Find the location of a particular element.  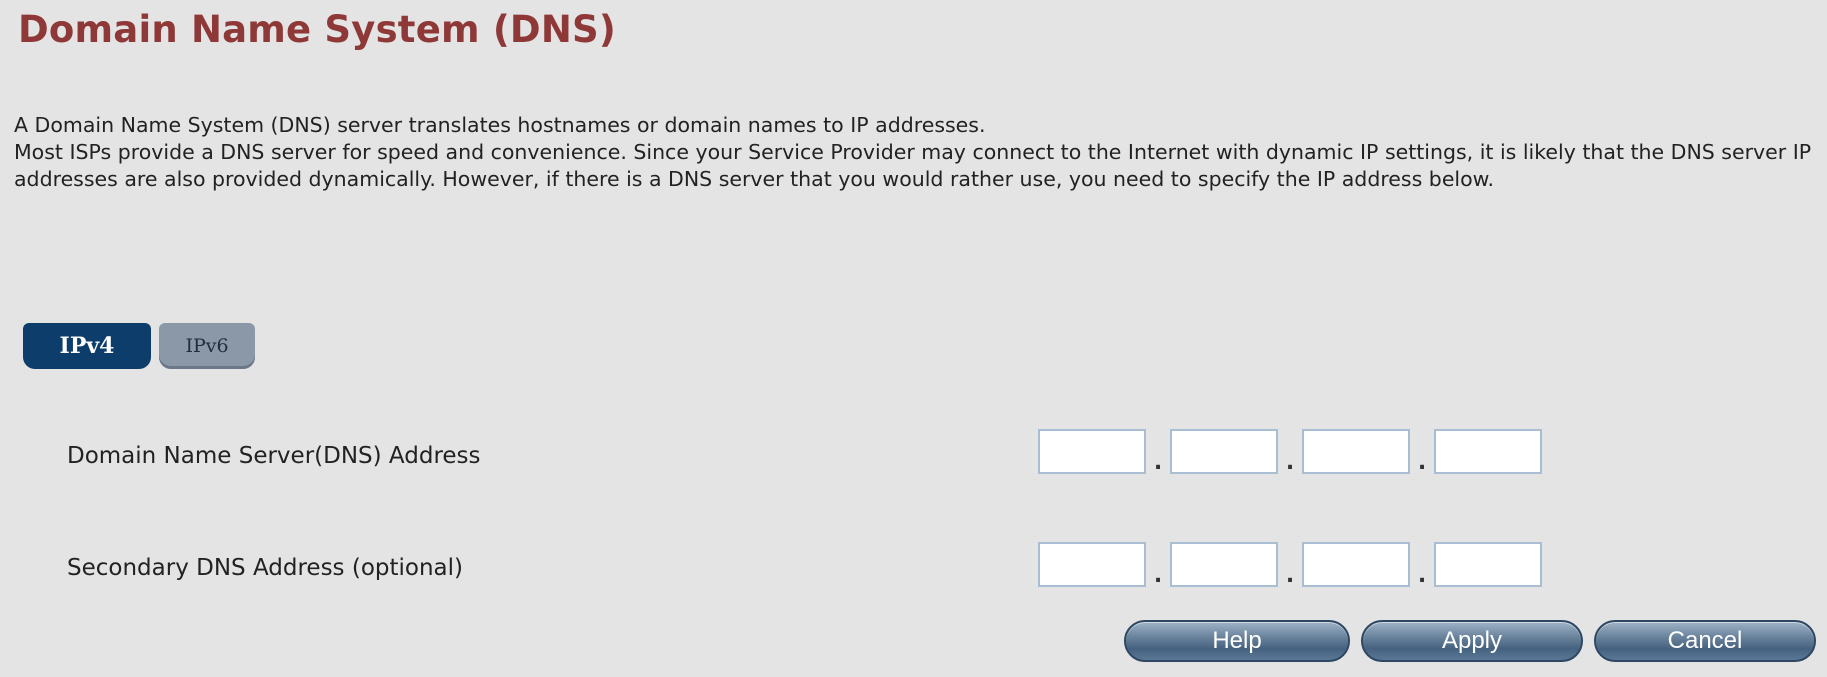

primary-dns-address-group: . . . is located at coordinates (1290, 451).